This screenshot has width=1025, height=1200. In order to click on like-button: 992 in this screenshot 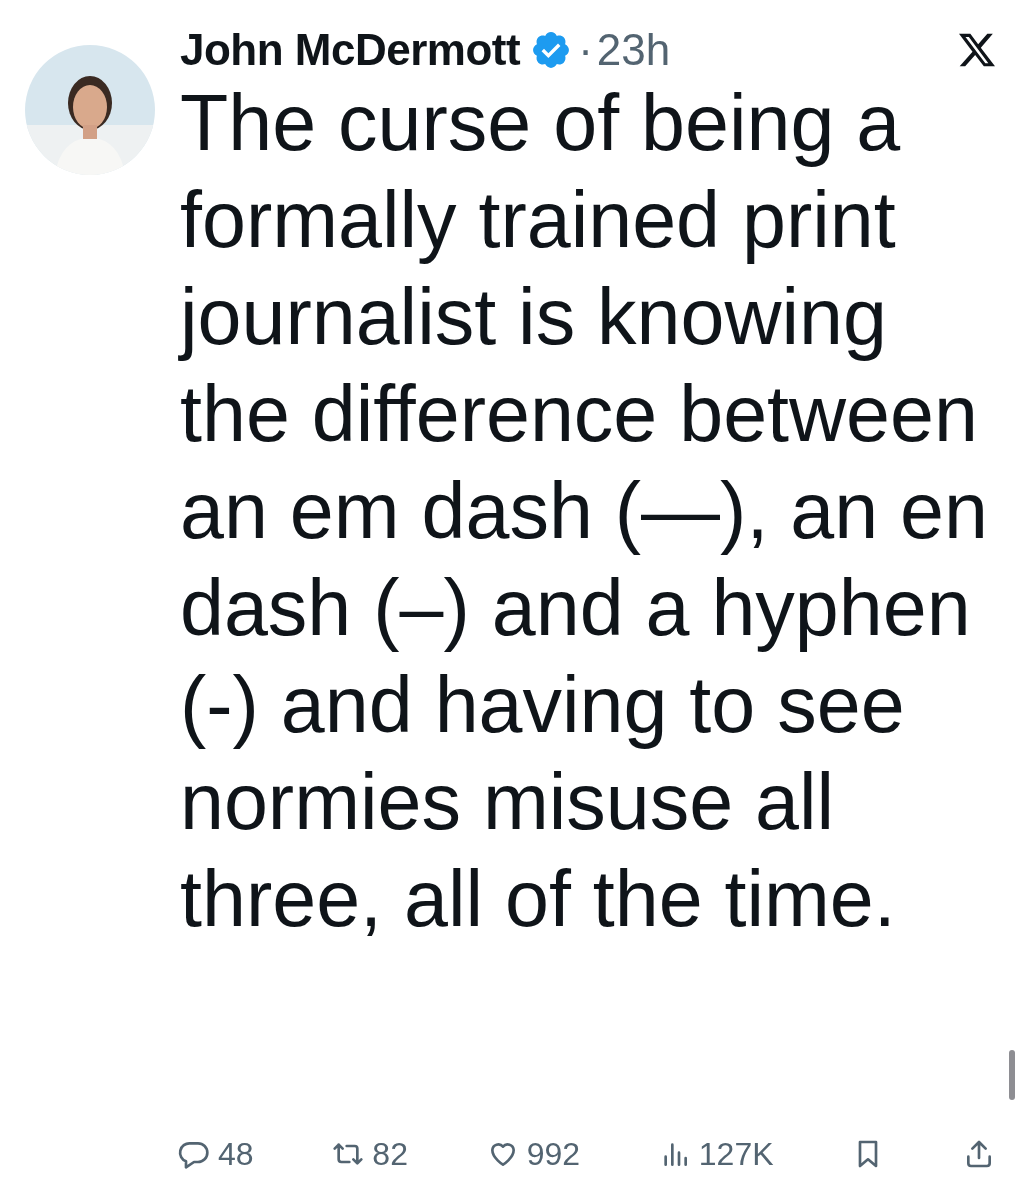, I will do `click(533, 1154)`.